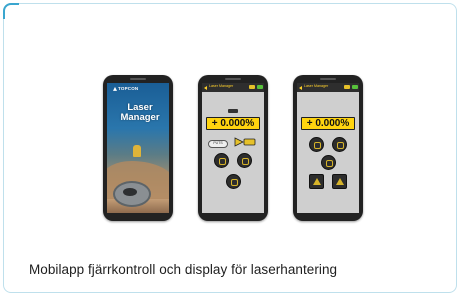 This screenshot has height=296, width=460. I want to click on remote-screen: Laser Manager + 0.000% PUTS, so click(233, 148).